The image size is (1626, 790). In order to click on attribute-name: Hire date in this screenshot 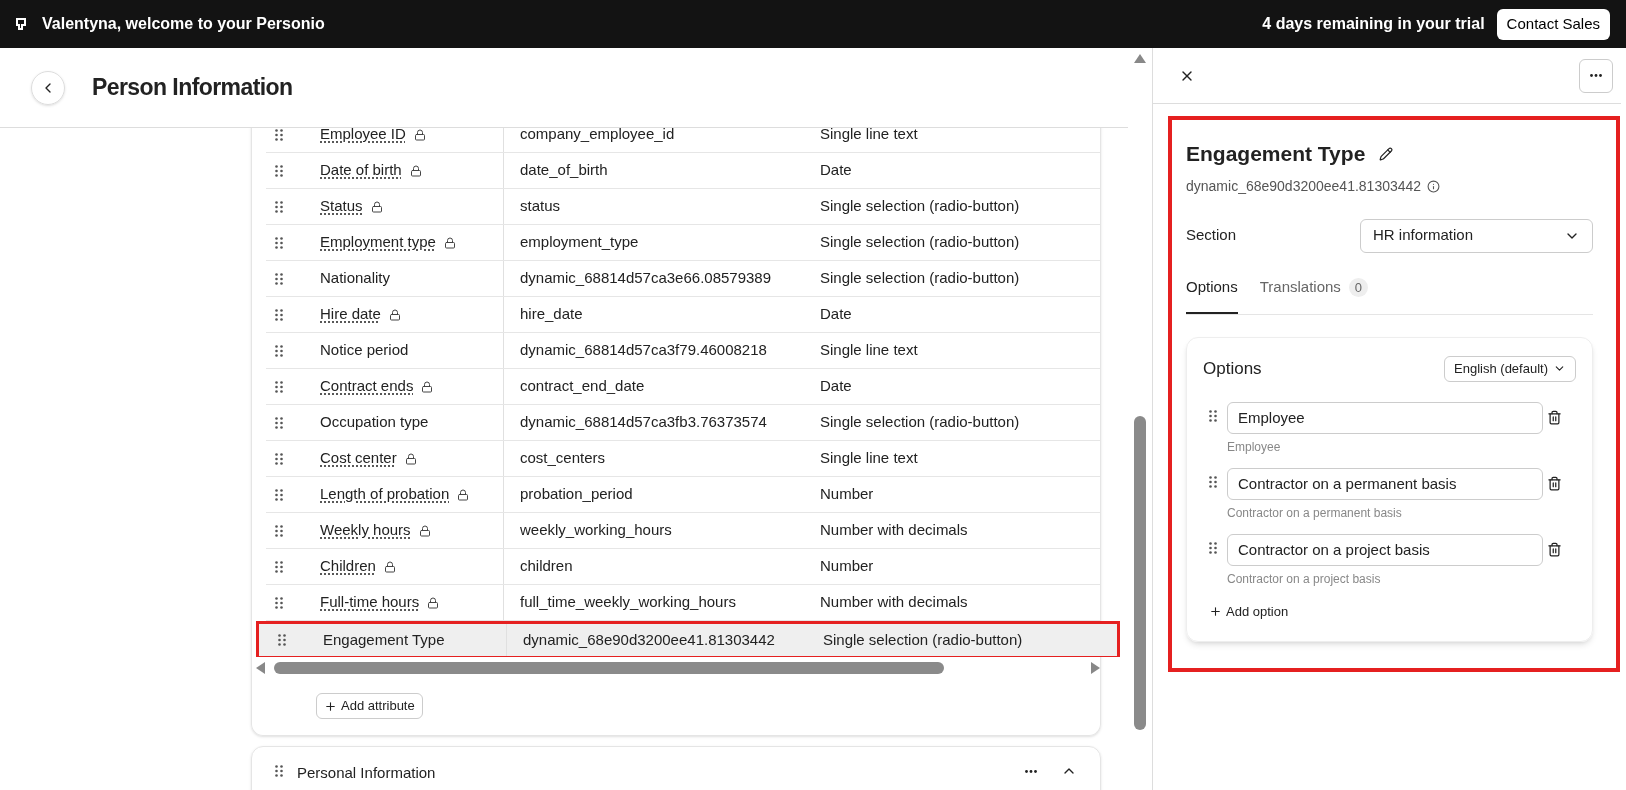, I will do `click(350, 314)`.